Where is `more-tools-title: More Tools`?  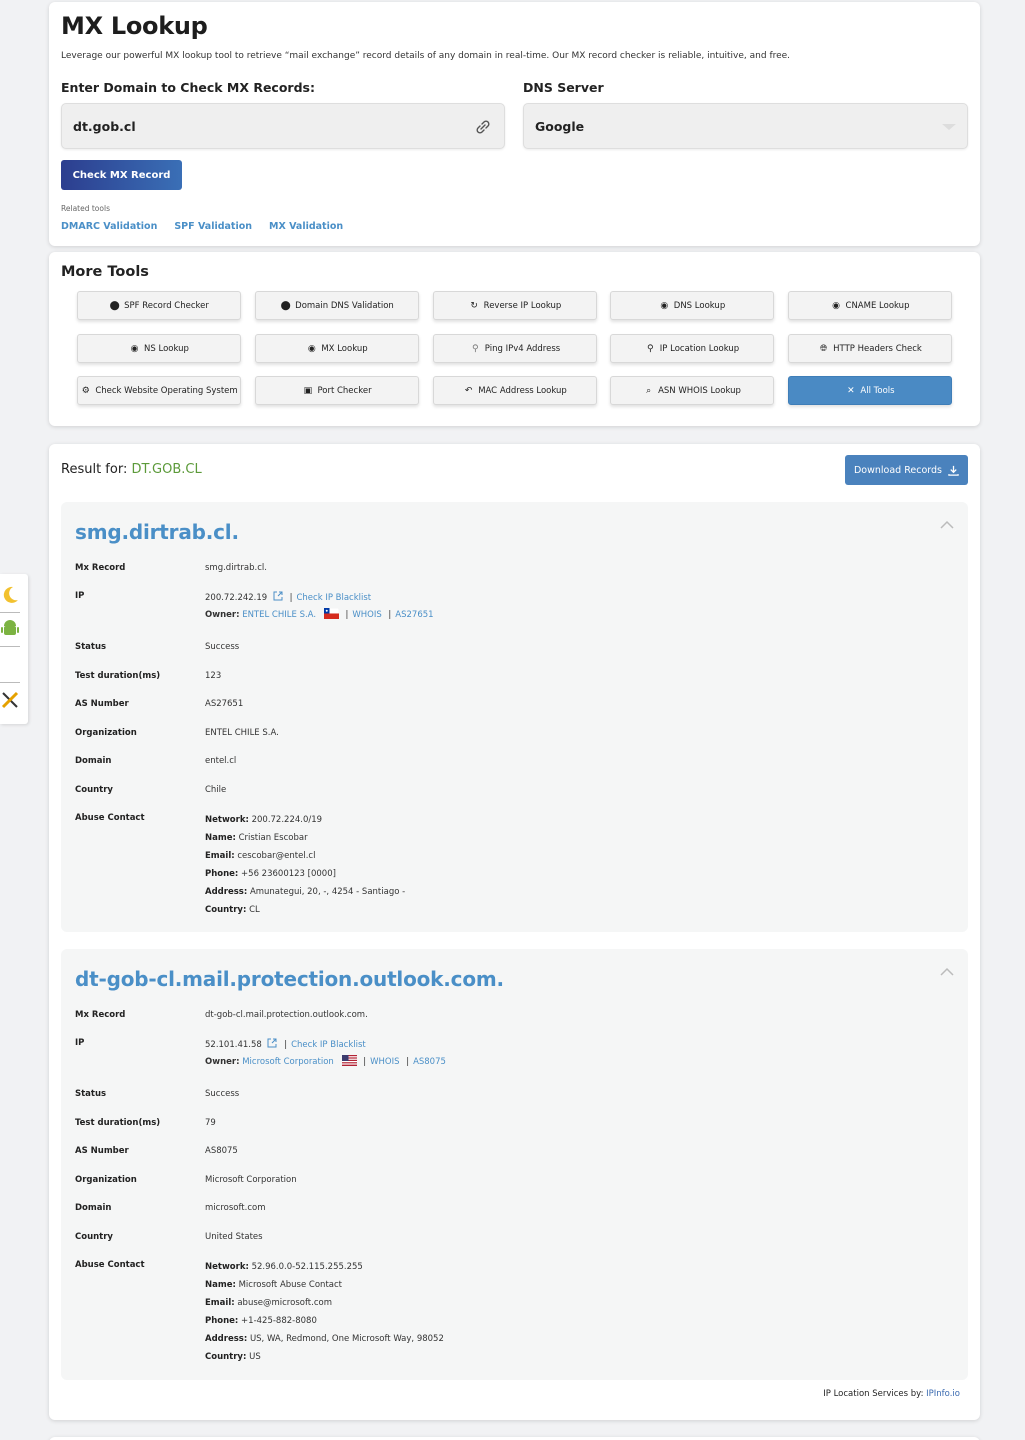
more-tools-title: More Tools is located at coordinates (105, 272).